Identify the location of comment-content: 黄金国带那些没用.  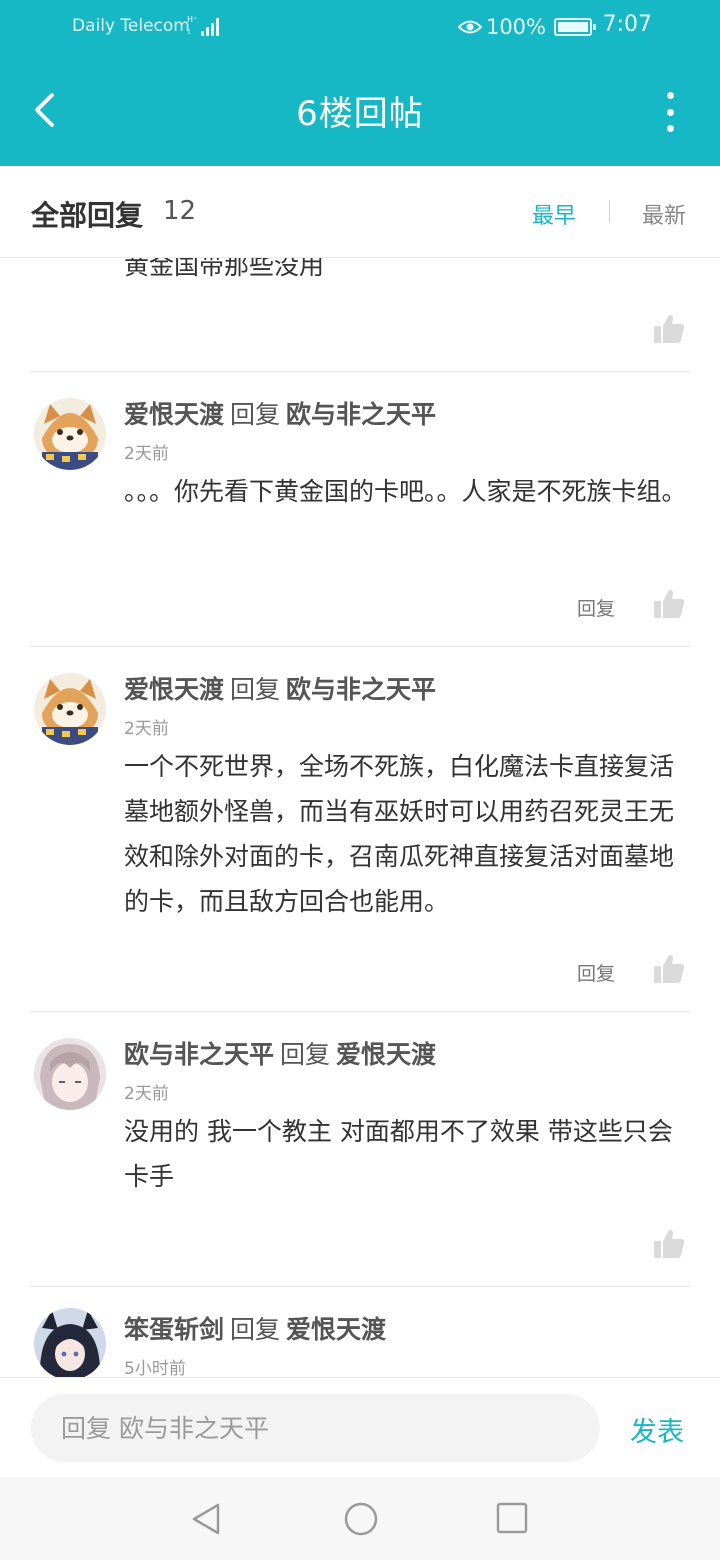
(224, 269).